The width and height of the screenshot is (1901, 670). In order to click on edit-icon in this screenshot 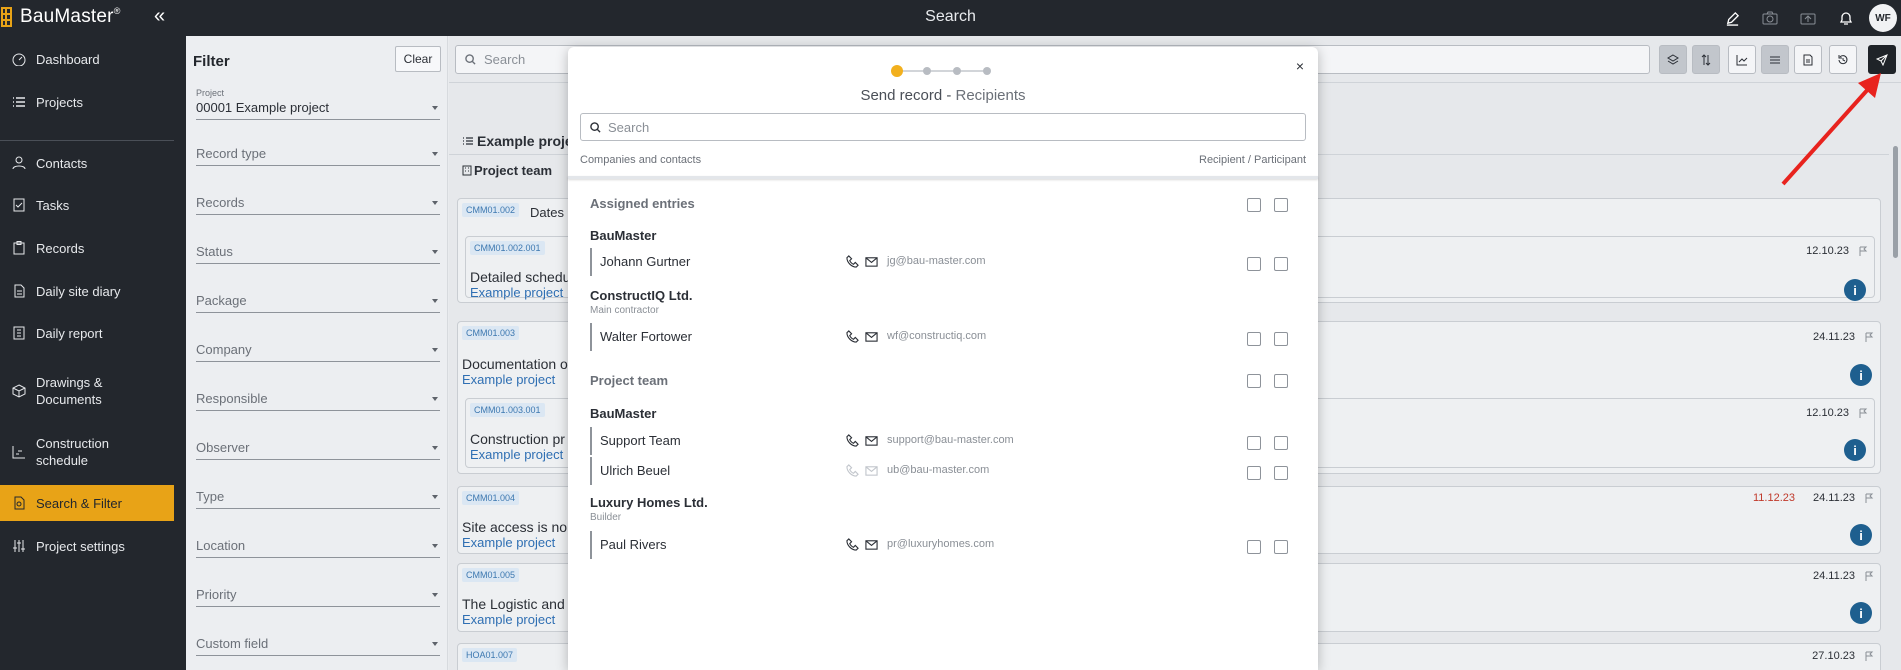, I will do `click(1732, 18)`.